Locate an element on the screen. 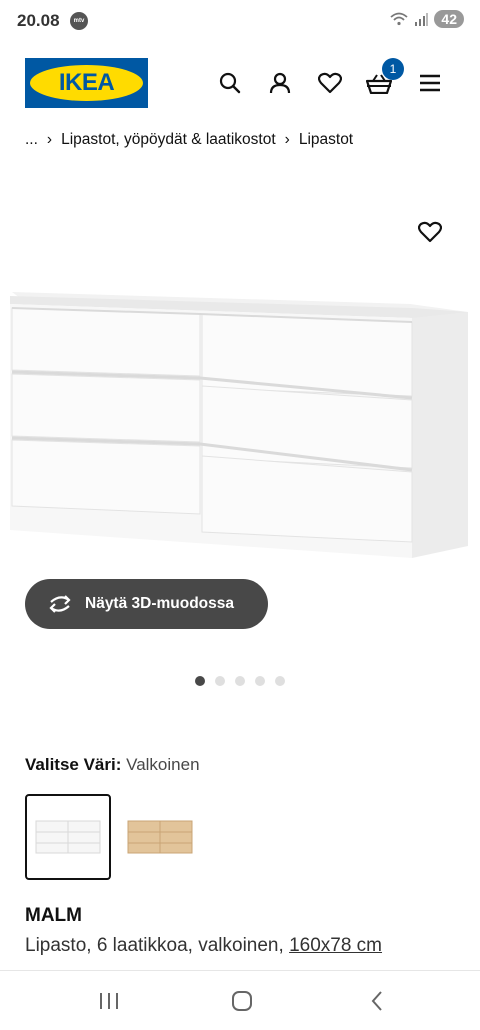 The width and height of the screenshot is (480, 1030). white-dresser-thumbnail is located at coordinates (68, 837).